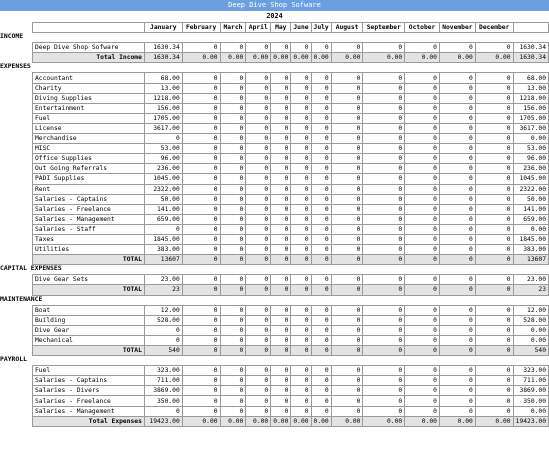  Describe the element at coordinates (163, 280) in the screenshot. I see `month-value: 23.00` at that location.